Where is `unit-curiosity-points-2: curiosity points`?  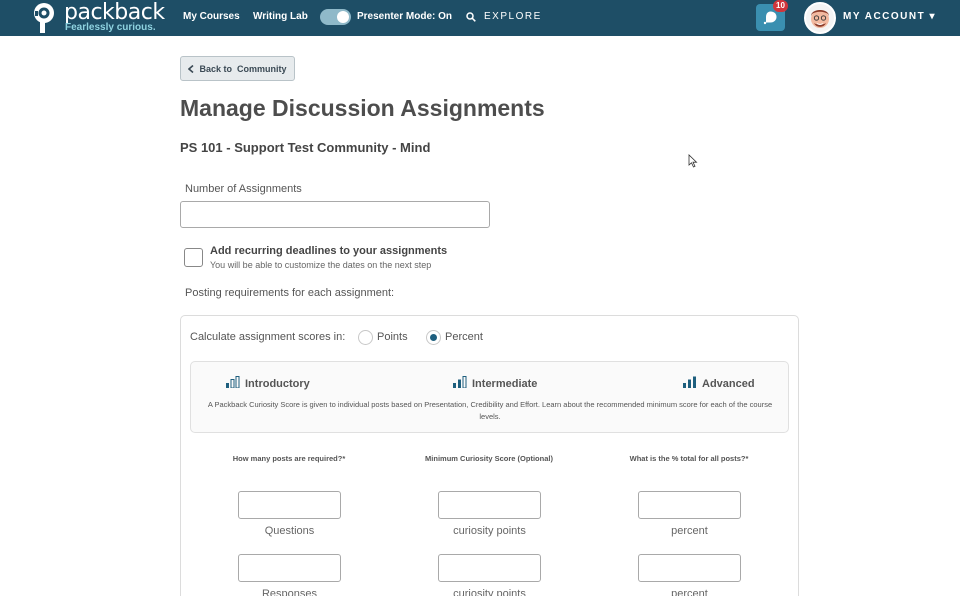 unit-curiosity-points-2: curiosity points is located at coordinates (489, 592).